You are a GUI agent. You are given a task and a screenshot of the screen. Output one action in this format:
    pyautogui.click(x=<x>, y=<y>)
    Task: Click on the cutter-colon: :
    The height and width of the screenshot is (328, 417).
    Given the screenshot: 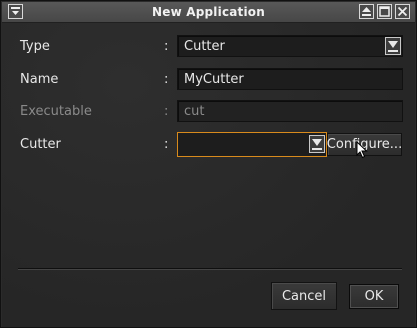 What is the action you would take?
    pyautogui.click(x=166, y=144)
    